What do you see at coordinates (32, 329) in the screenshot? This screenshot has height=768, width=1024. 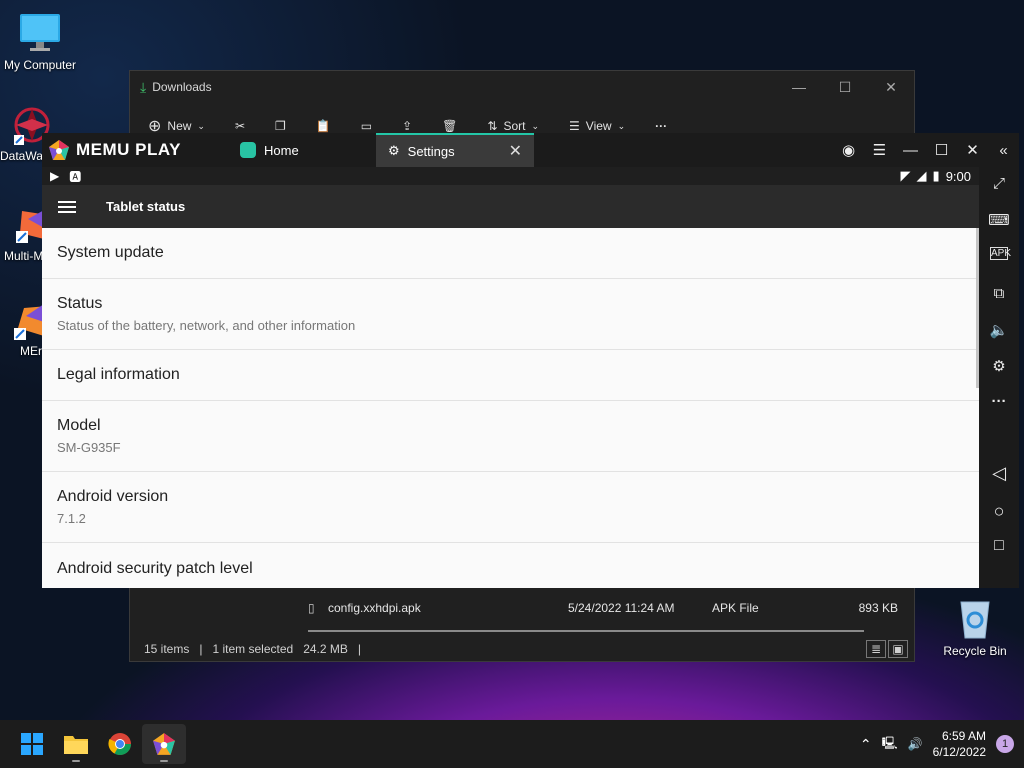 I see `desktop-icon-memu: MEr` at bounding box center [32, 329].